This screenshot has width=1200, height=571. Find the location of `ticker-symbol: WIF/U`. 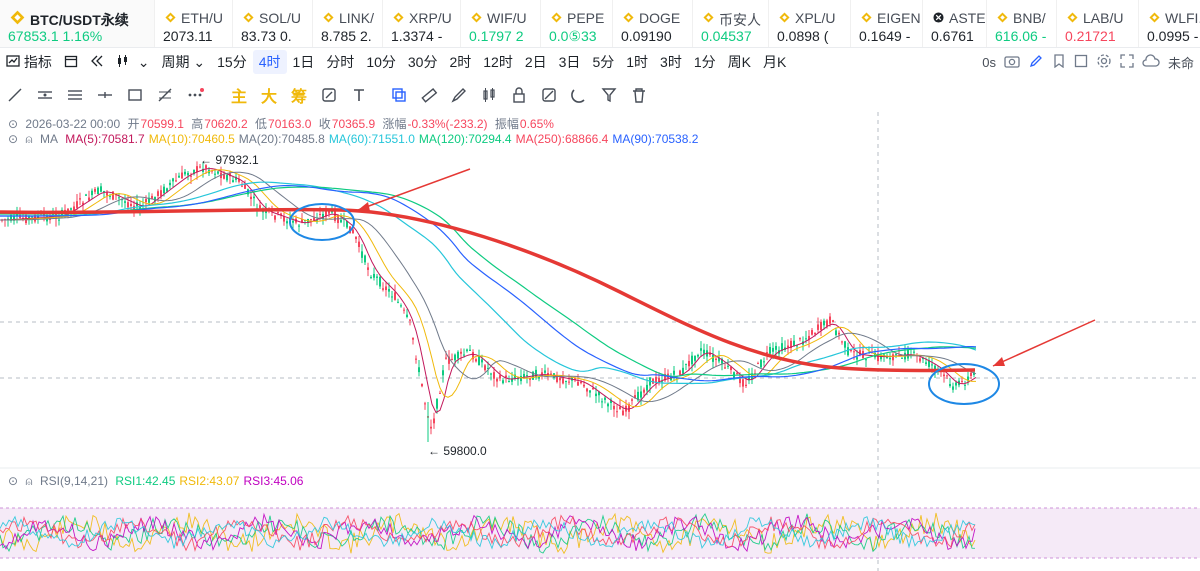

ticker-symbol: WIF/U is located at coordinates (507, 18).